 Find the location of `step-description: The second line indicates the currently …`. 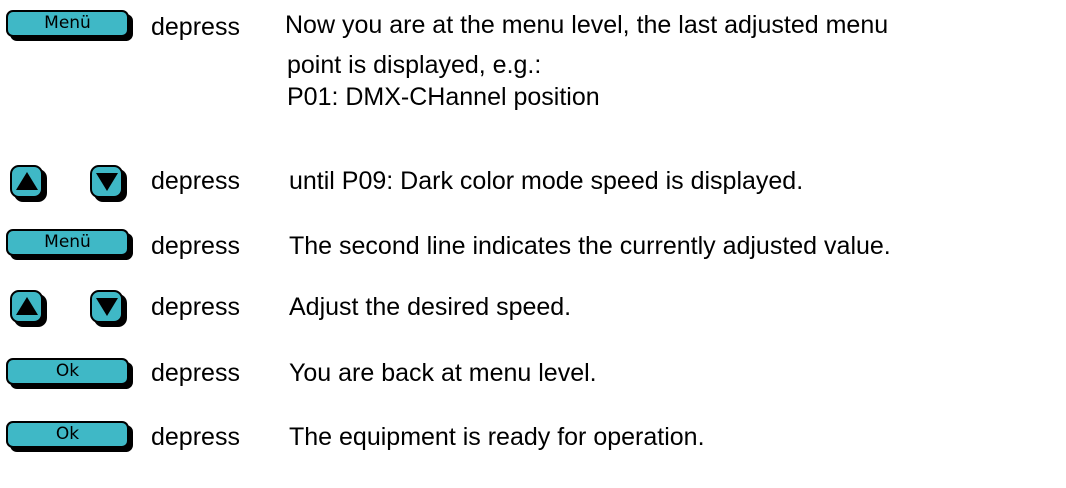

step-description: The second line indicates the currently … is located at coordinates (590, 246).